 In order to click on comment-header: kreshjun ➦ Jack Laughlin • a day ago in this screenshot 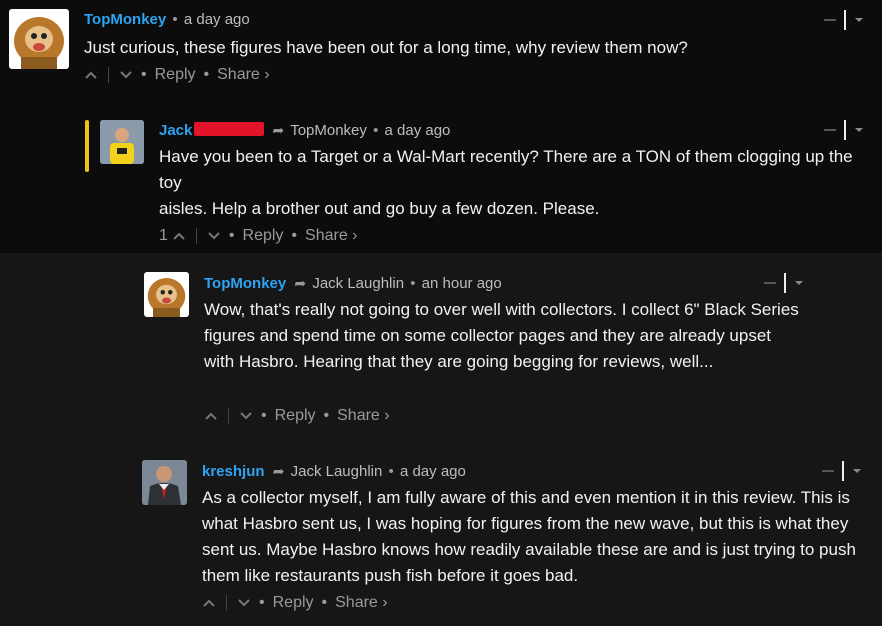, I will do `click(334, 471)`.